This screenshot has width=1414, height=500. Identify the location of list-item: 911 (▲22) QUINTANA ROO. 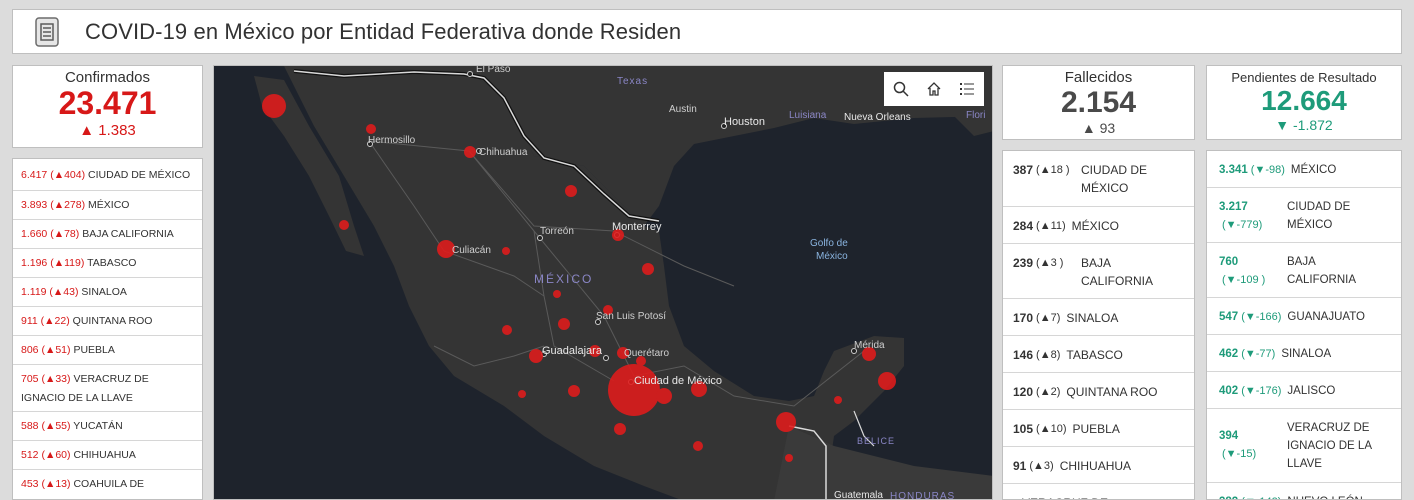
(107, 321).